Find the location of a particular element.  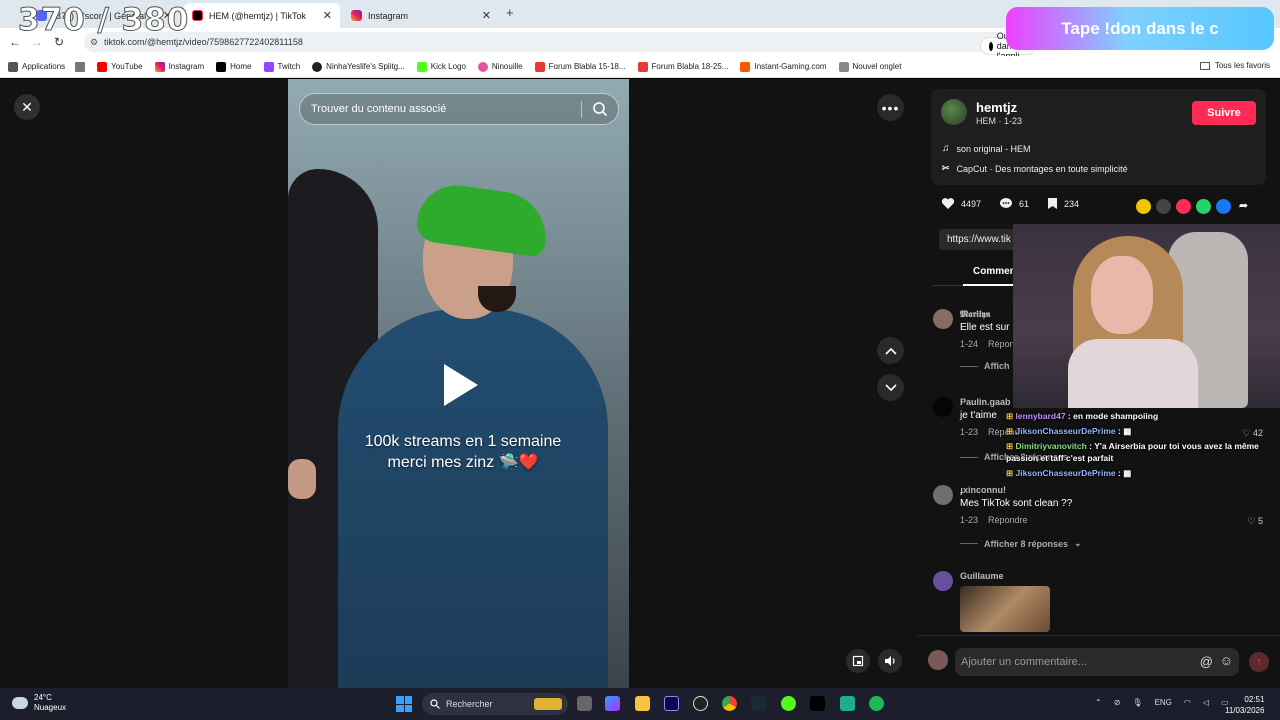

bookmark-kick: Kick Logo is located at coordinates (441, 66).